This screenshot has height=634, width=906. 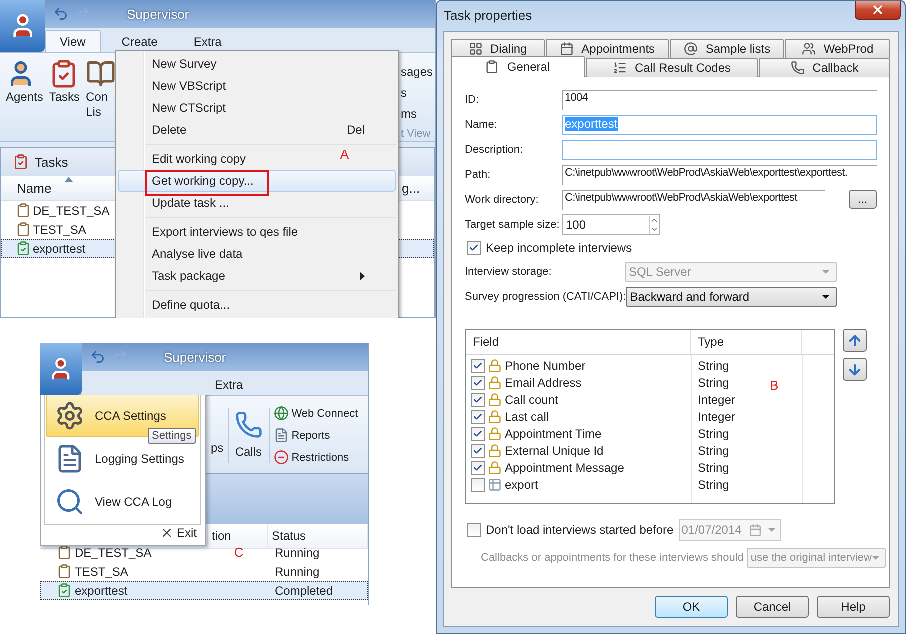 What do you see at coordinates (612, 558) in the screenshot?
I see `option-label: Callbacks or appointments for these interviews should` at bounding box center [612, 558].